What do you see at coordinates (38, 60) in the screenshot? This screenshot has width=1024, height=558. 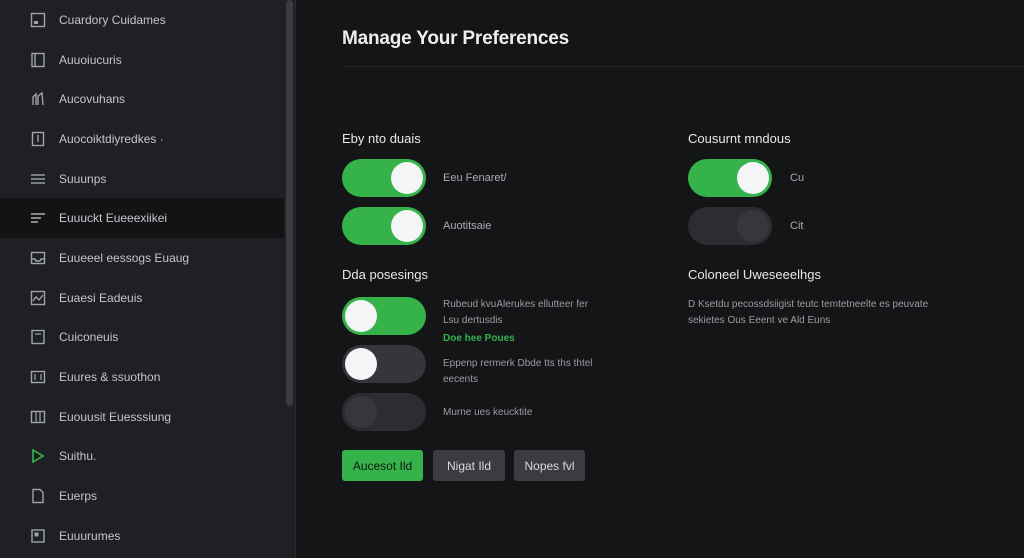 I see `book-icon` at bounding box center [38, 60].